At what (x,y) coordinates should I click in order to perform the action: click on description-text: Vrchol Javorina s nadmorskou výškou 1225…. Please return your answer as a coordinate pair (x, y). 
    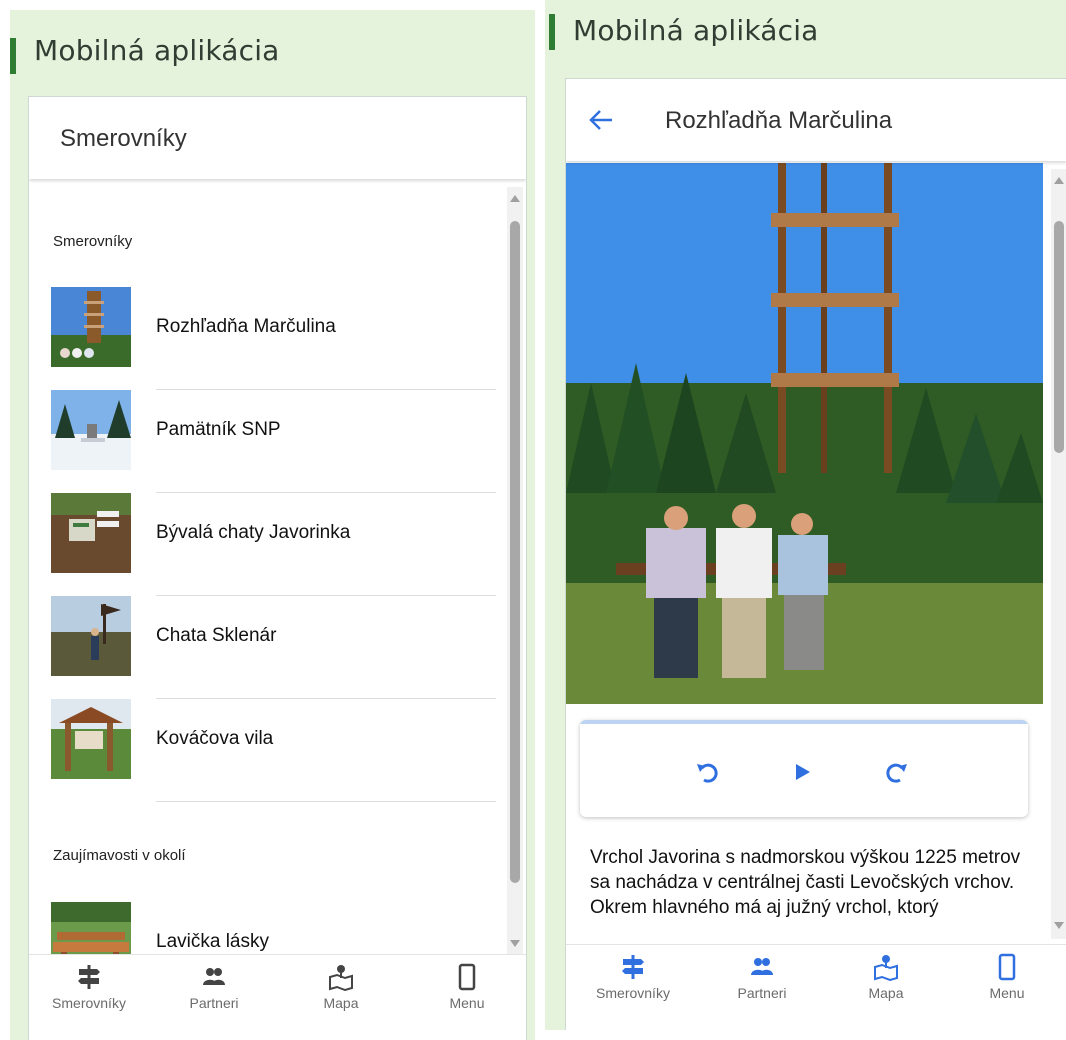
    Looking at the image, I should click on (805, 882).